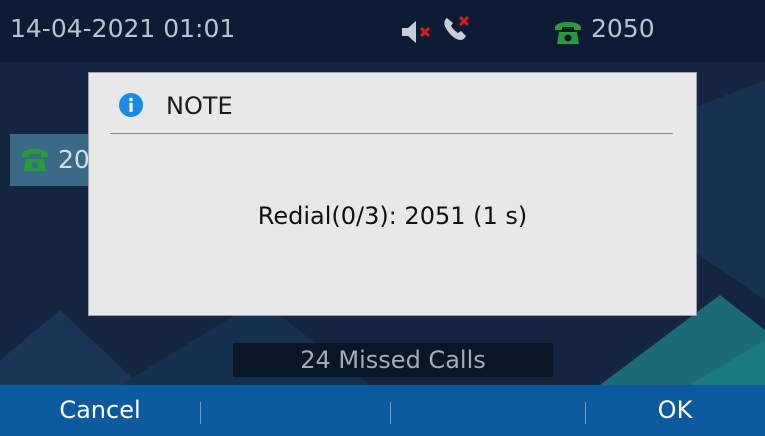 This screenshot has height=436, width=765. I want to click on dialog-title: NOTE, so click(199, 106).